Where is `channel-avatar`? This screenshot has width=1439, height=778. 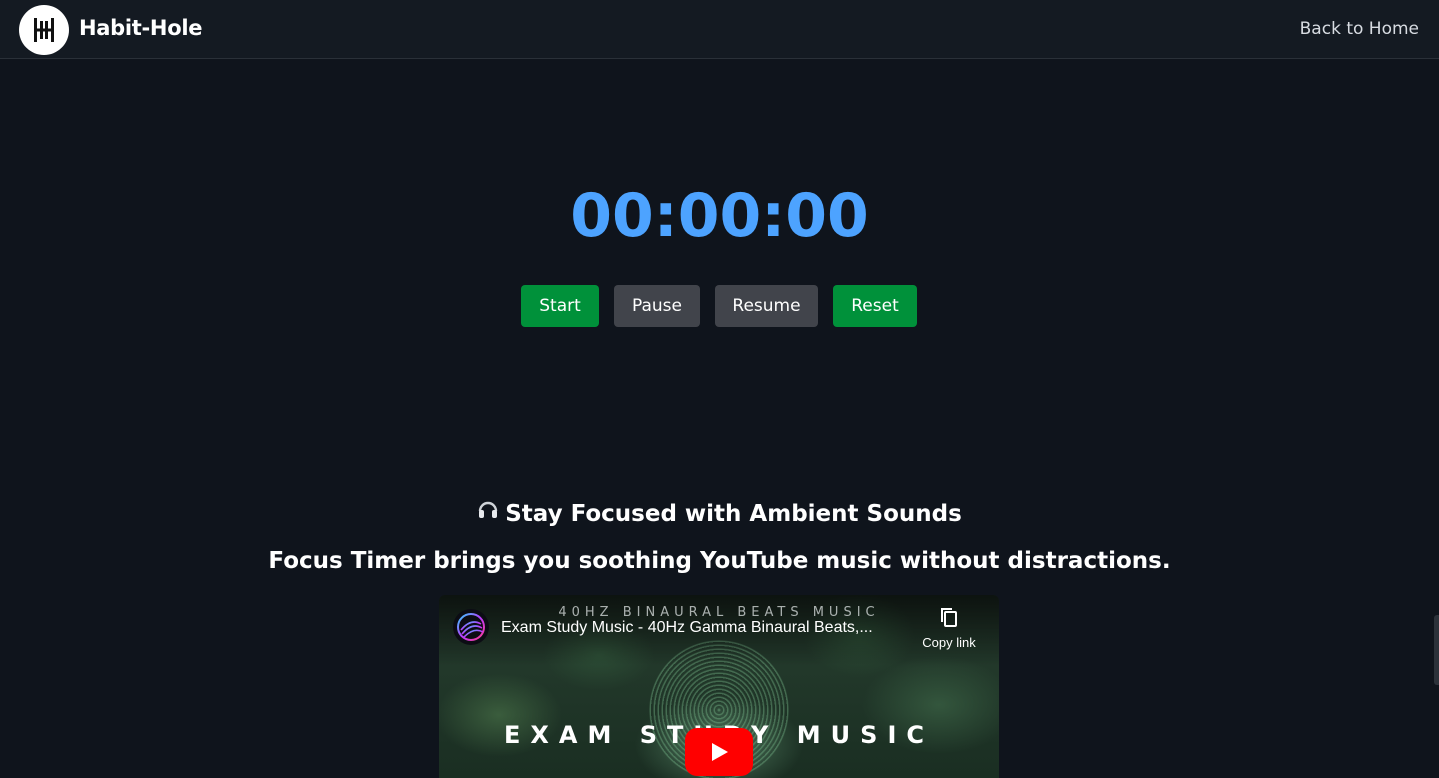
channel-avatar is located at coordinates (471, 627).